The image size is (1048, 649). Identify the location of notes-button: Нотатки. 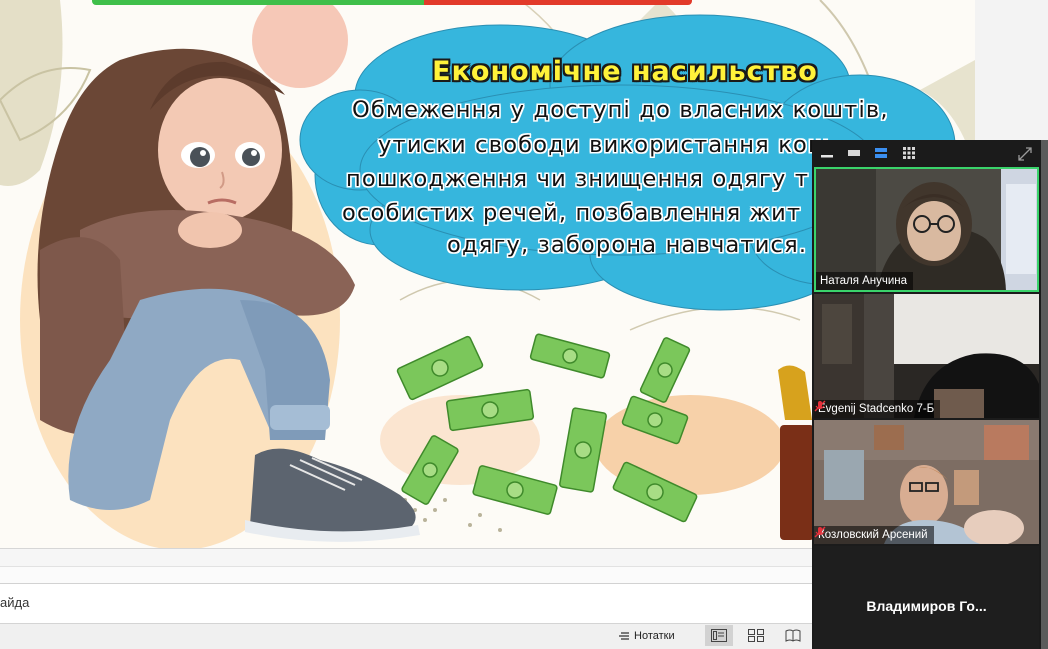
(646, 635).